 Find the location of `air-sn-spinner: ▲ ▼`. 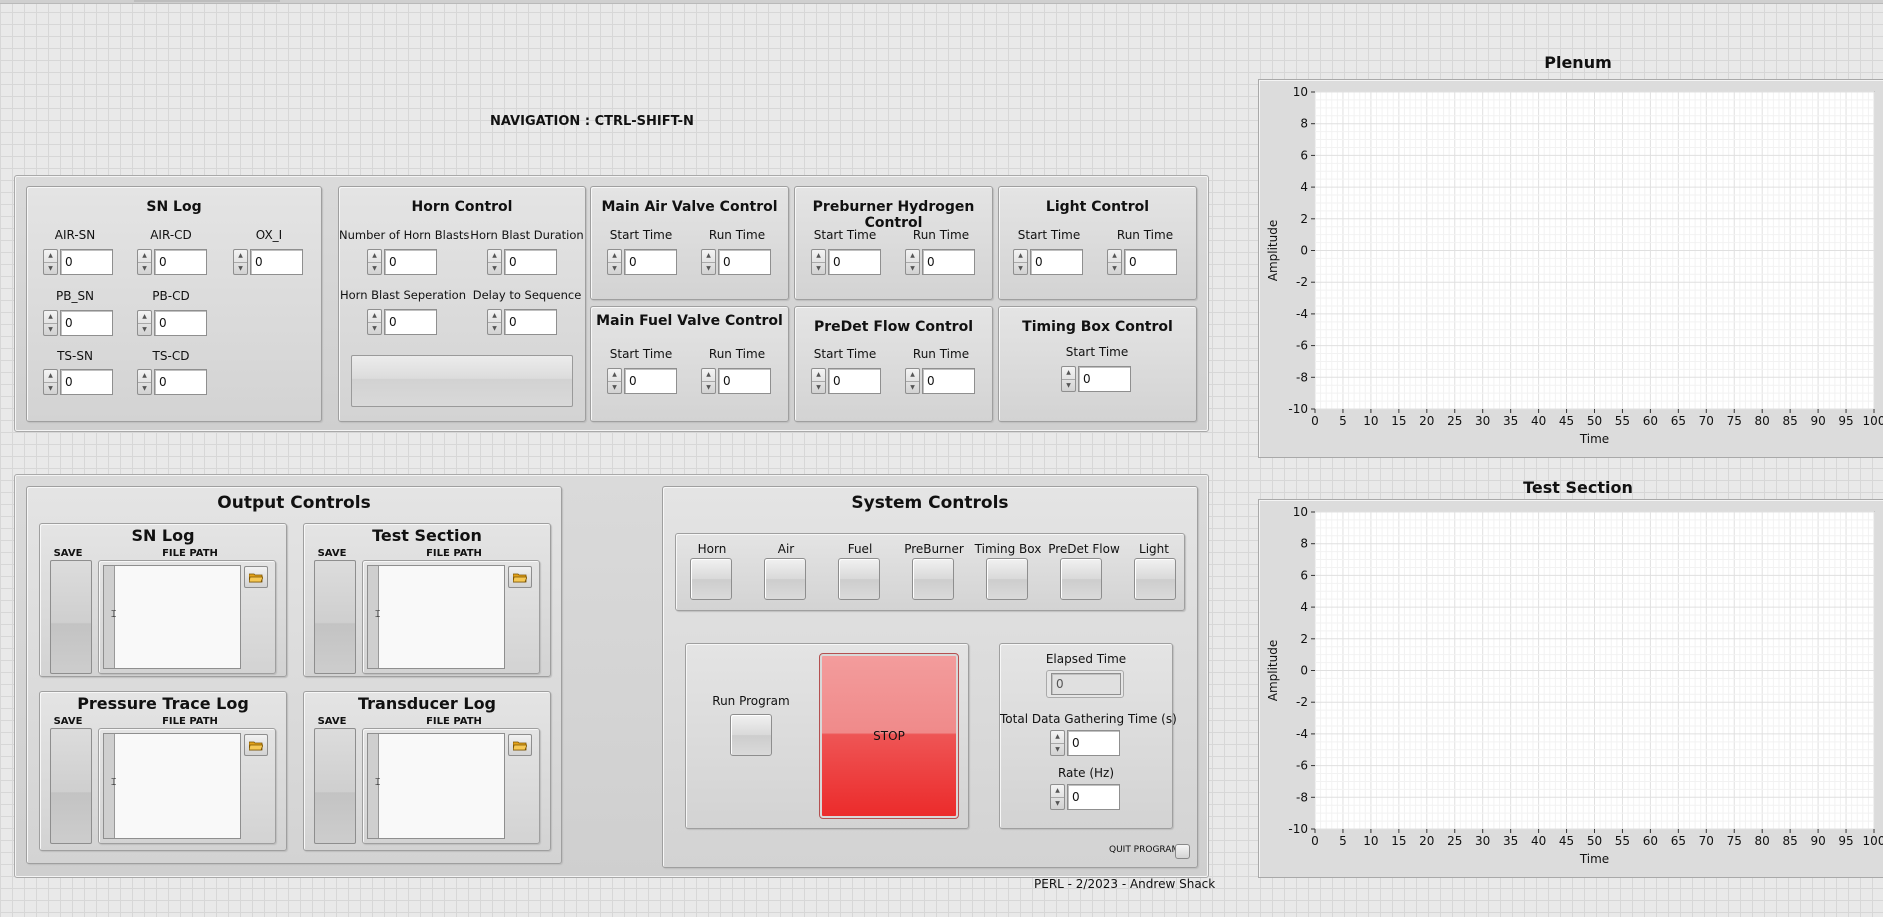

air-sn-spinner: ▲ ▼ is located at coordinates (50, 262).